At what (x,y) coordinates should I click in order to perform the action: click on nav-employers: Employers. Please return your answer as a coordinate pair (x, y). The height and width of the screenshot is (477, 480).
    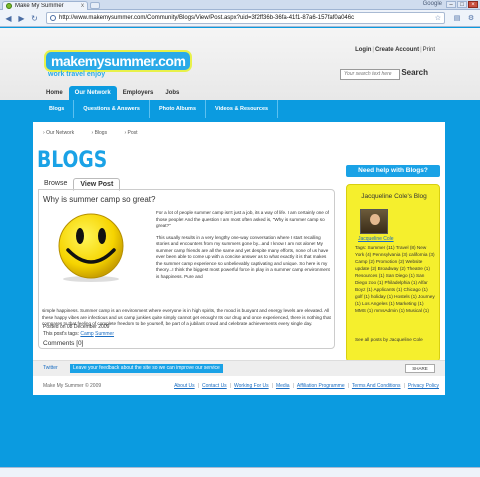
    Looking at the image, I should click on (138, 93).